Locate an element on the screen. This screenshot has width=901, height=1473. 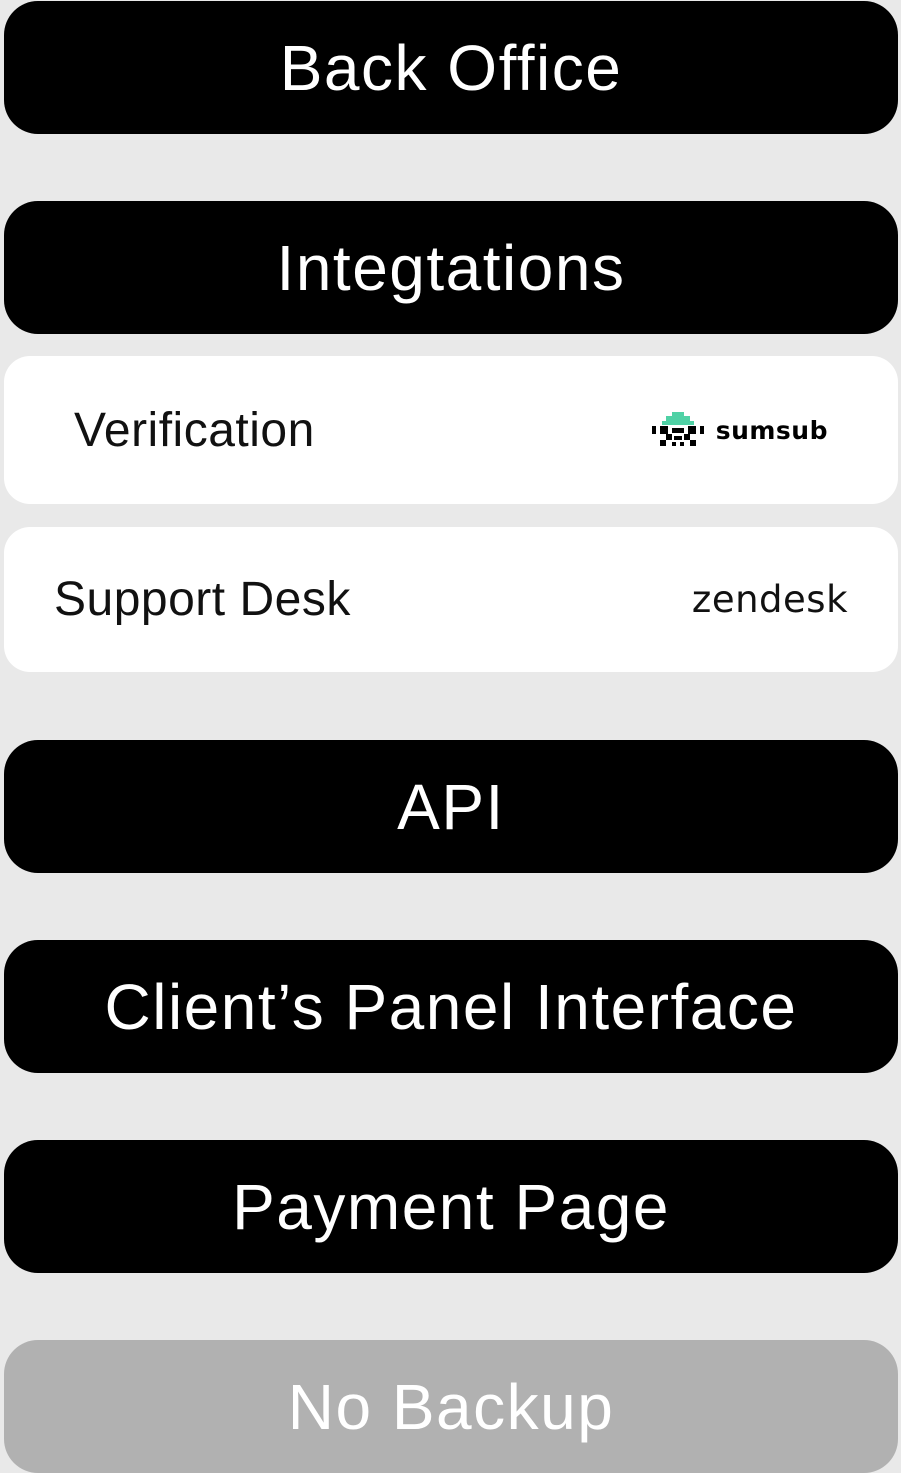
verification-label: Verification is located at coordinates (194, 430).